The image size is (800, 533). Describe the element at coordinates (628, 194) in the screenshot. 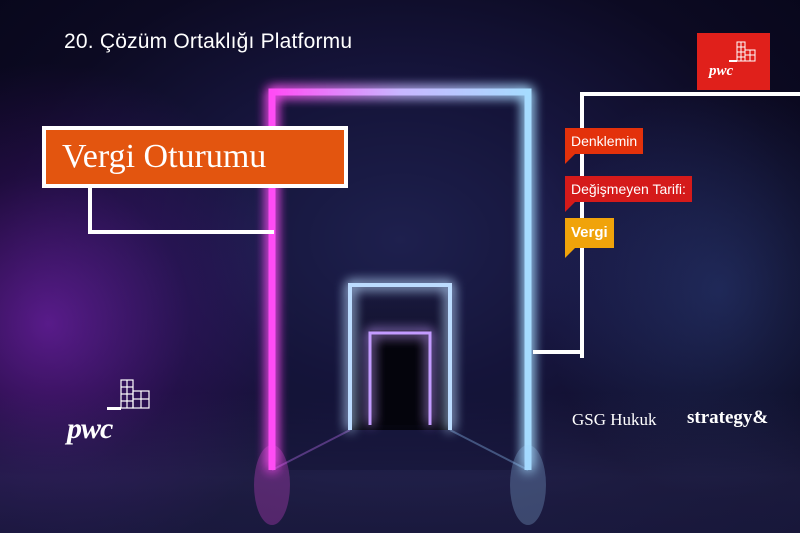

I see `tag-degismeyen-tarifi: Değişmeyen Tarifi:` at that location.